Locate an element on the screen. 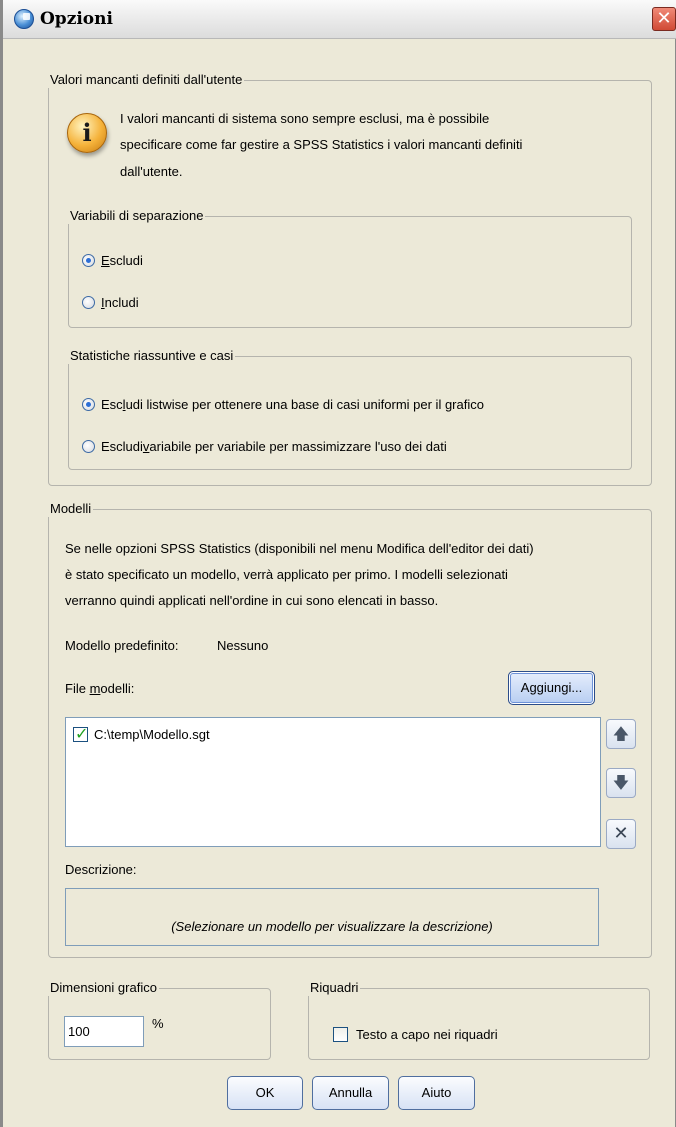 This screenshot has width=676, height=1127. template-files-label-post: odelli: is located at coordinates (117, 688).